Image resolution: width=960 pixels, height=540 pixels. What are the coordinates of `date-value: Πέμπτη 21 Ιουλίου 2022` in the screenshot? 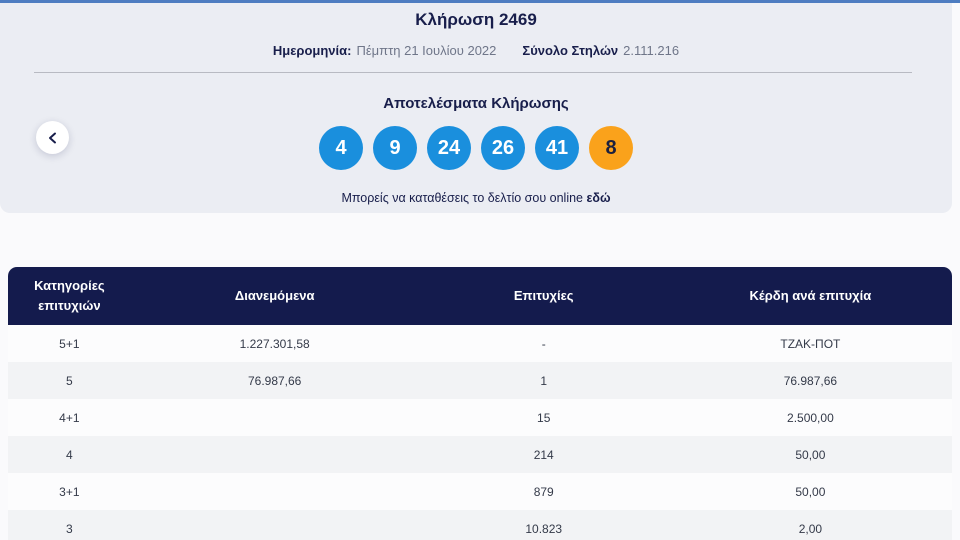 It's located at (426, 50).